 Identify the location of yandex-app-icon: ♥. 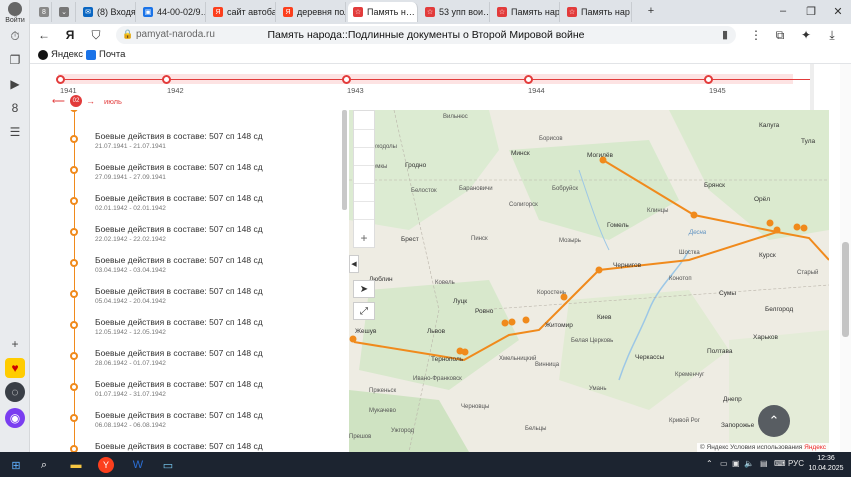
(15, 368).